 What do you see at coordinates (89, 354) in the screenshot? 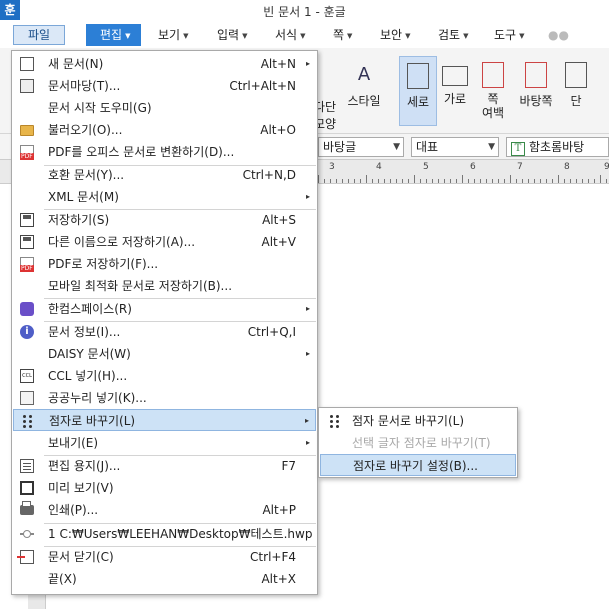
I see `menu-item-label: DAISY 문서(W)` at bounding box center [89, 354].